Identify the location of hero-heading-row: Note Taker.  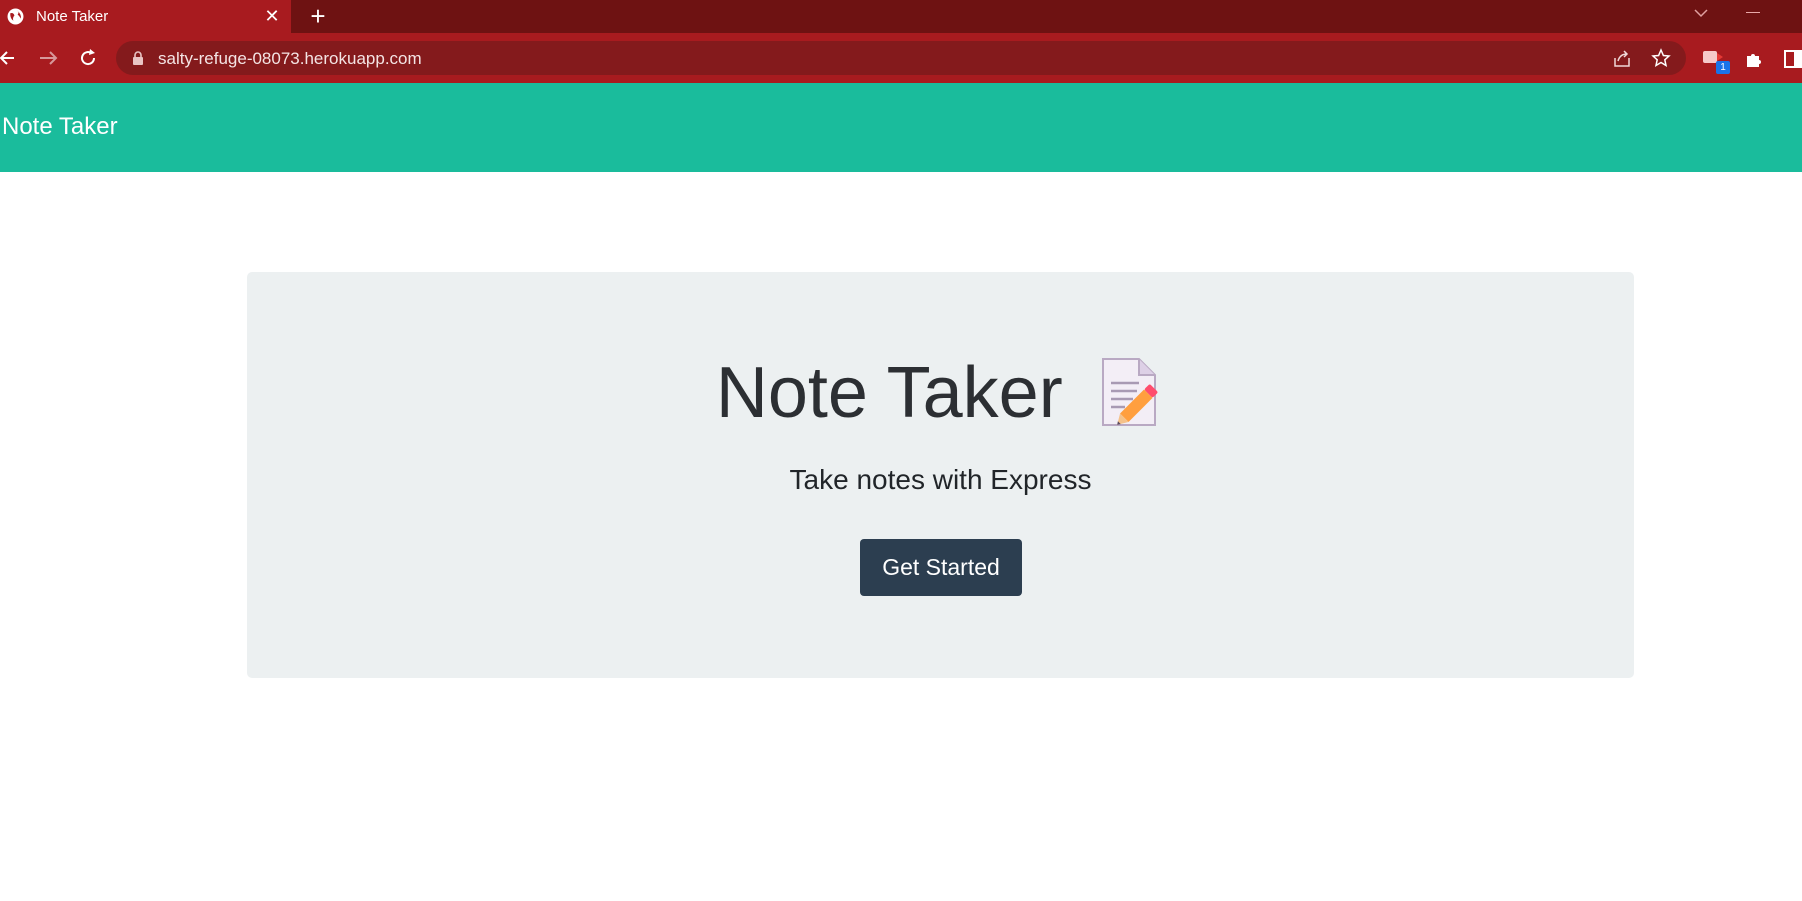
(940, 397).